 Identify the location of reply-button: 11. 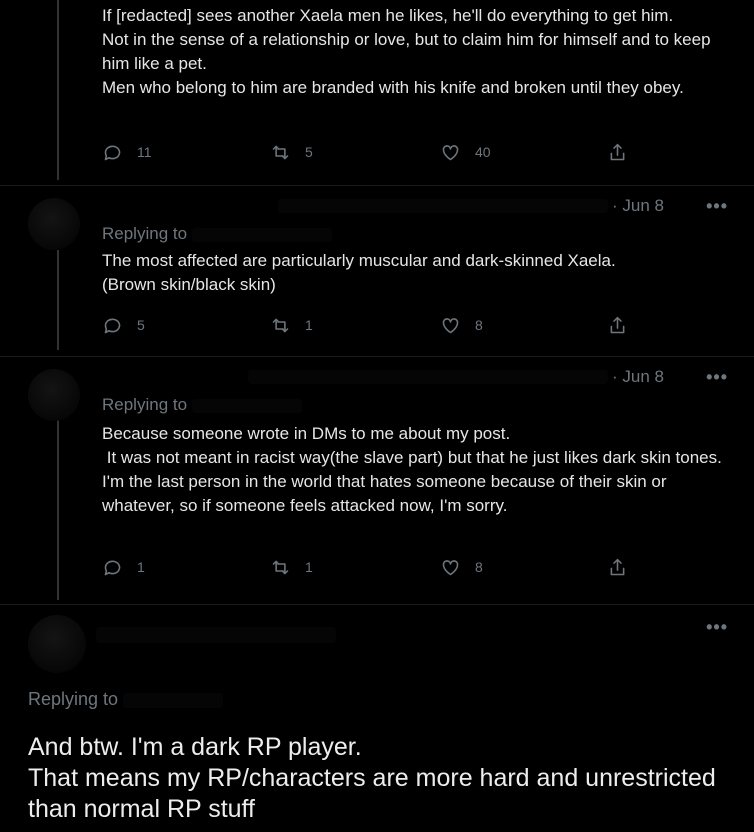
(127, 152).